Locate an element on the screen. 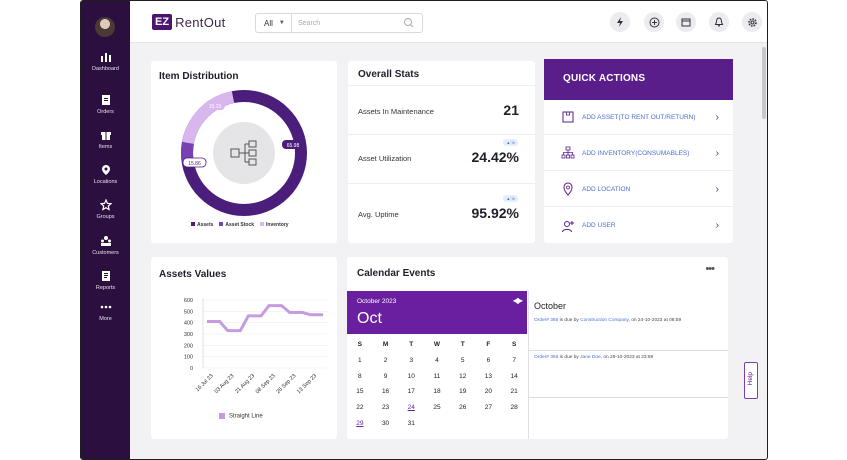  calendar-day: 2 is located at coordinates (386, 361).